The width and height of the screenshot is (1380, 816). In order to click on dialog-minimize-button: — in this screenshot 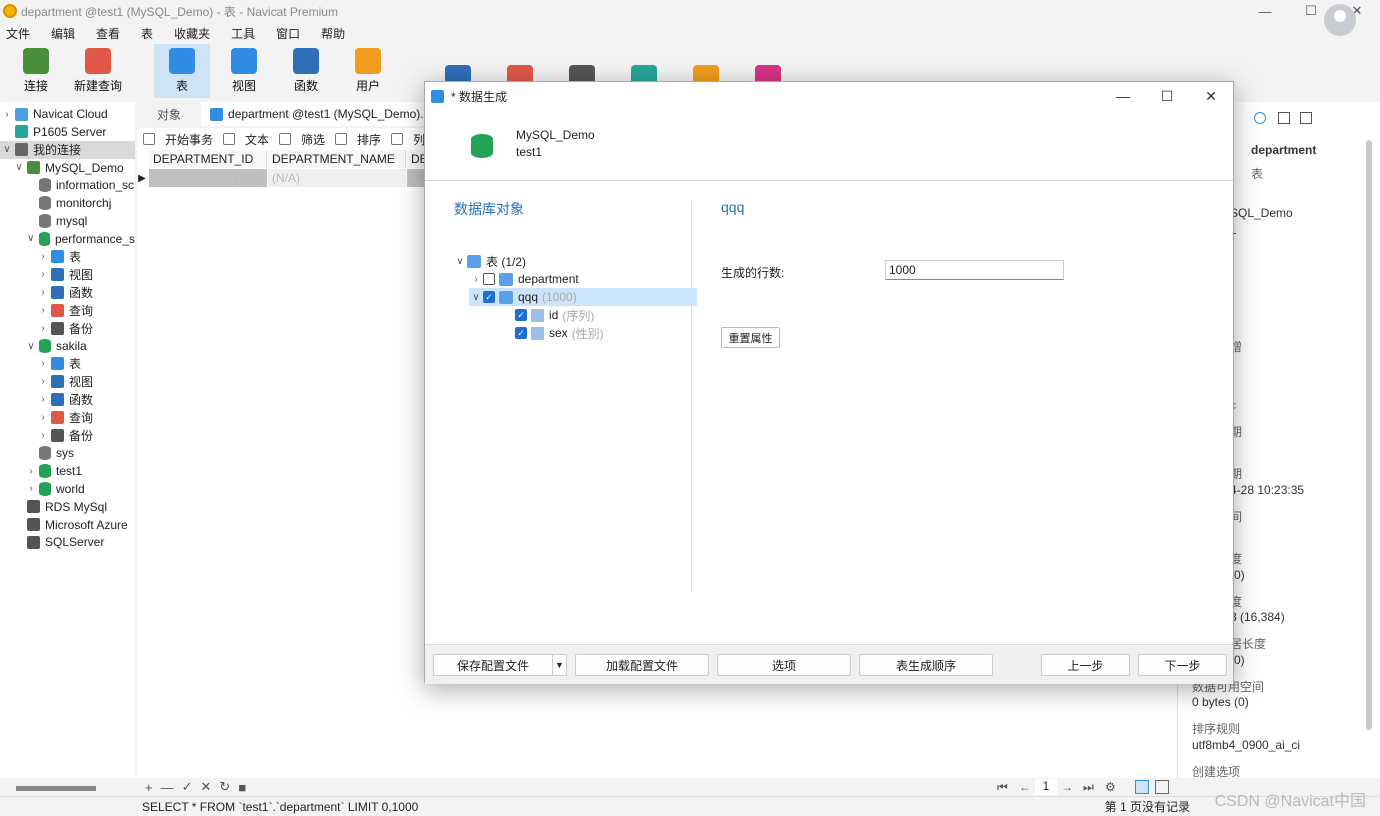, I will do `click(1123, 96)`.